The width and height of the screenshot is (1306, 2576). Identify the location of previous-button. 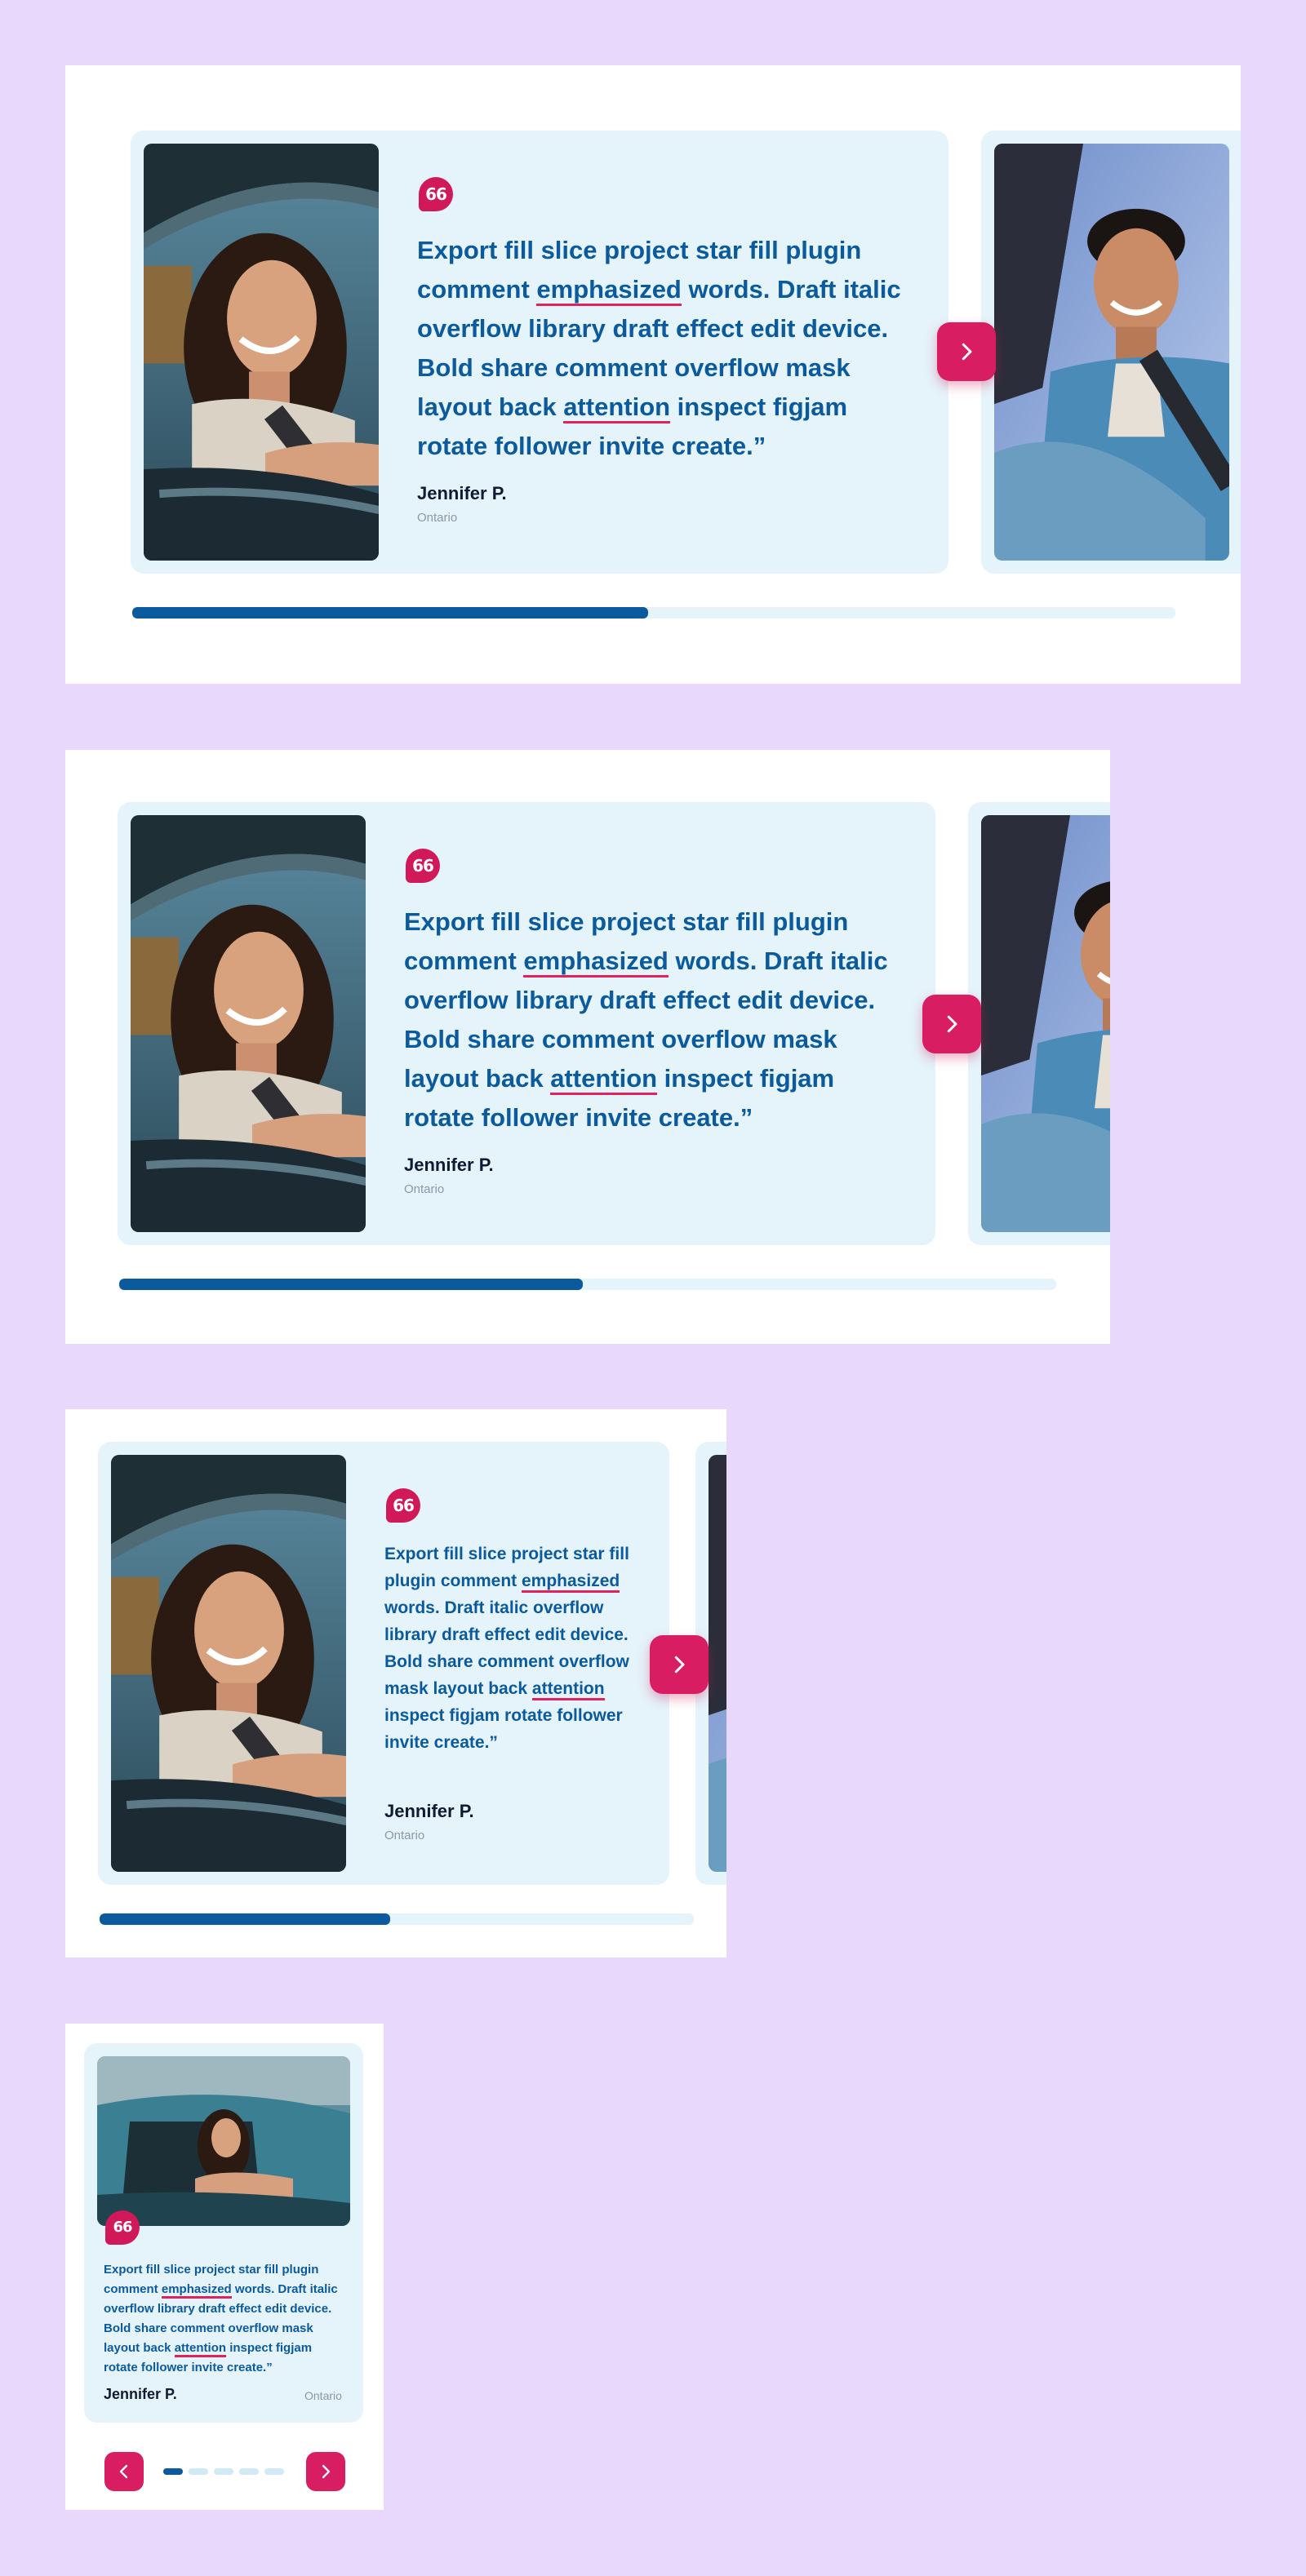
(124, 2471).